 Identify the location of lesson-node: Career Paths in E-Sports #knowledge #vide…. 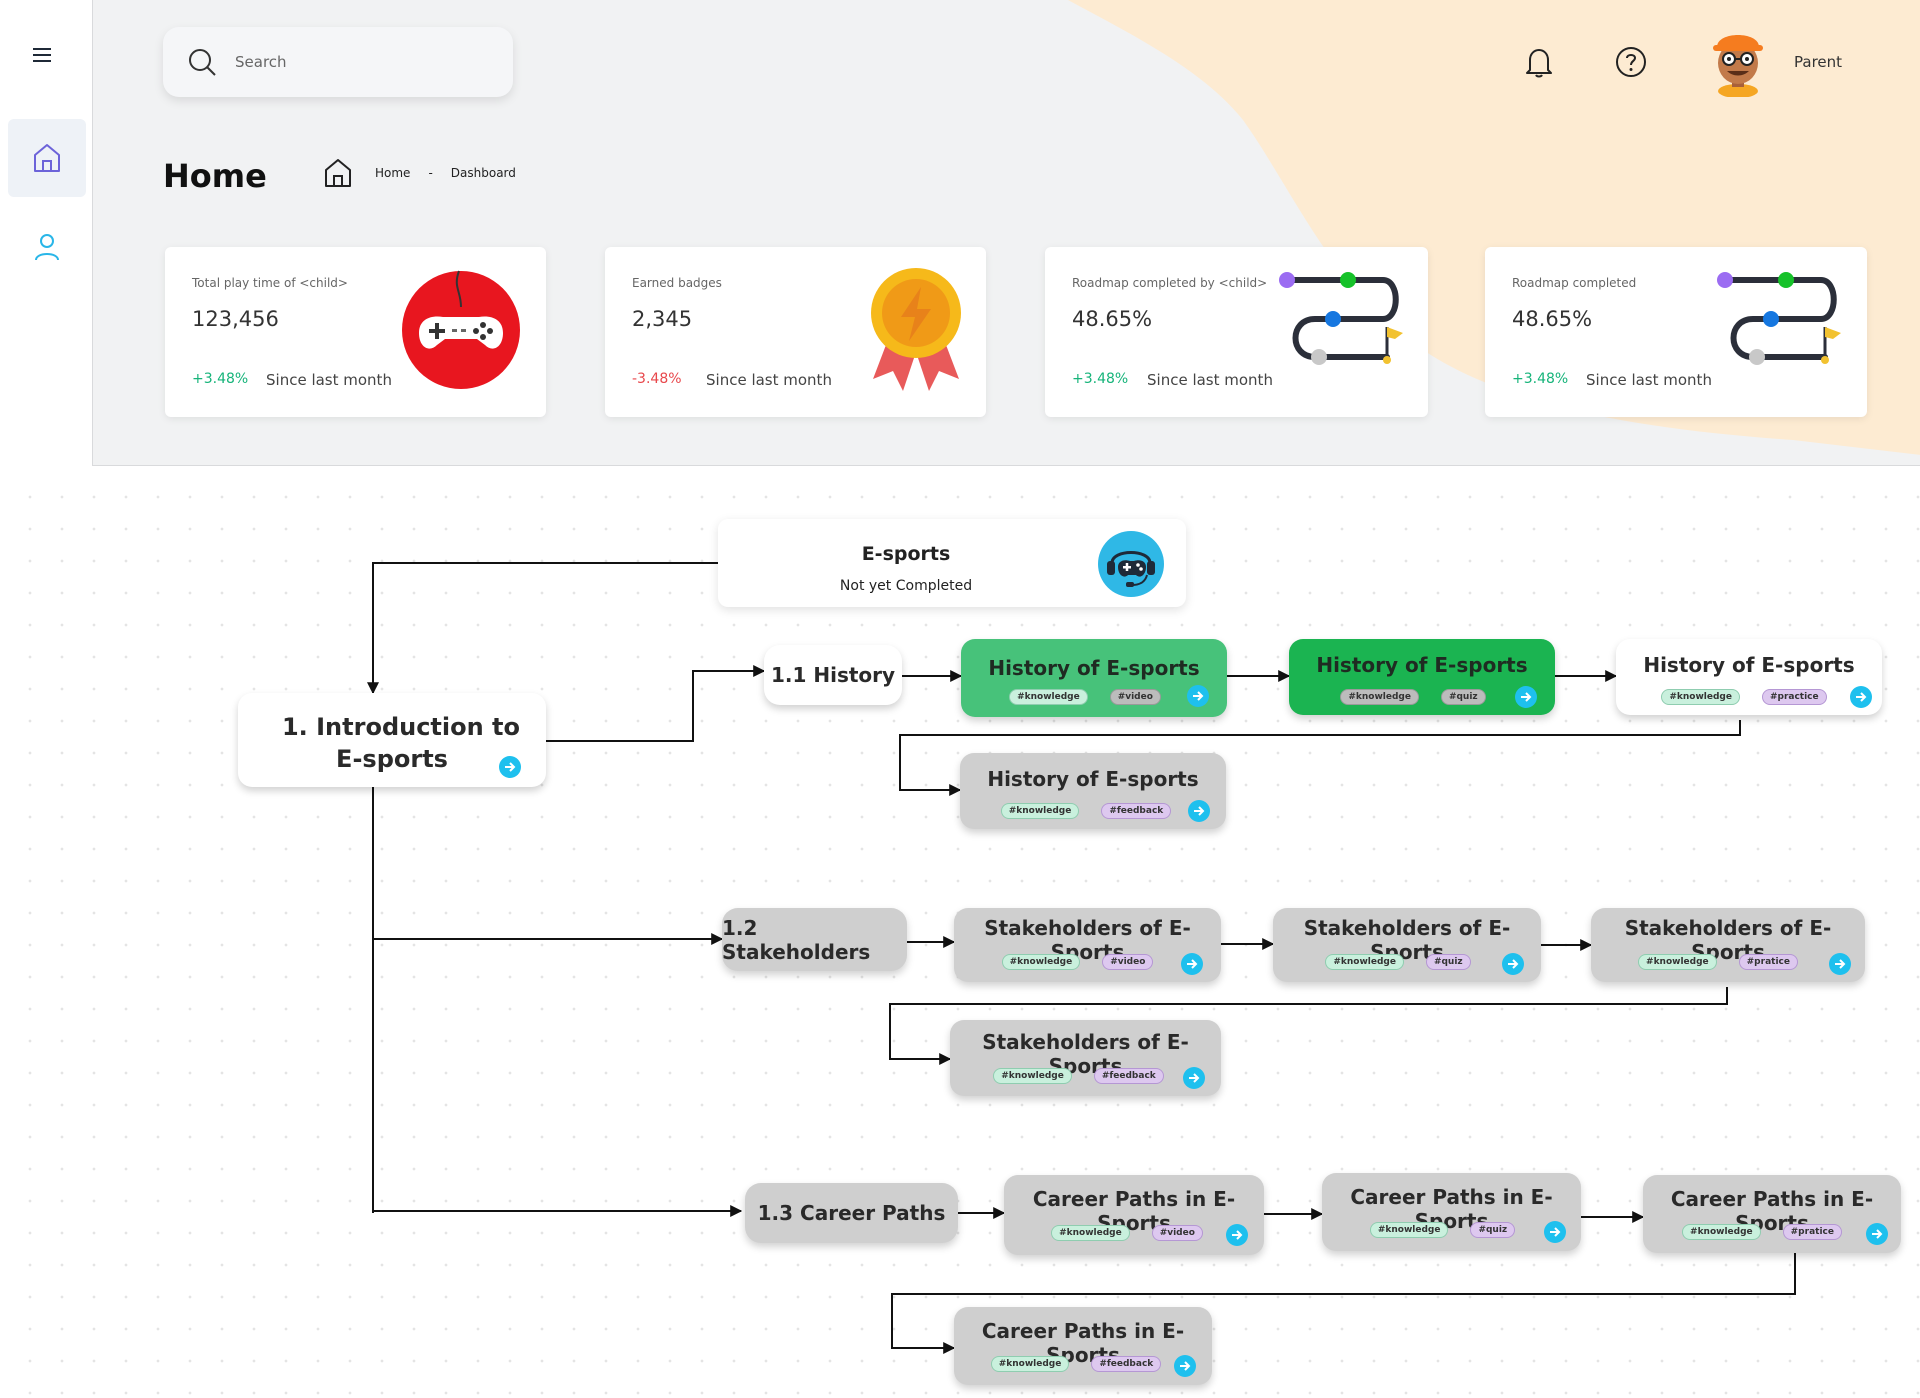
(1134, 1215).